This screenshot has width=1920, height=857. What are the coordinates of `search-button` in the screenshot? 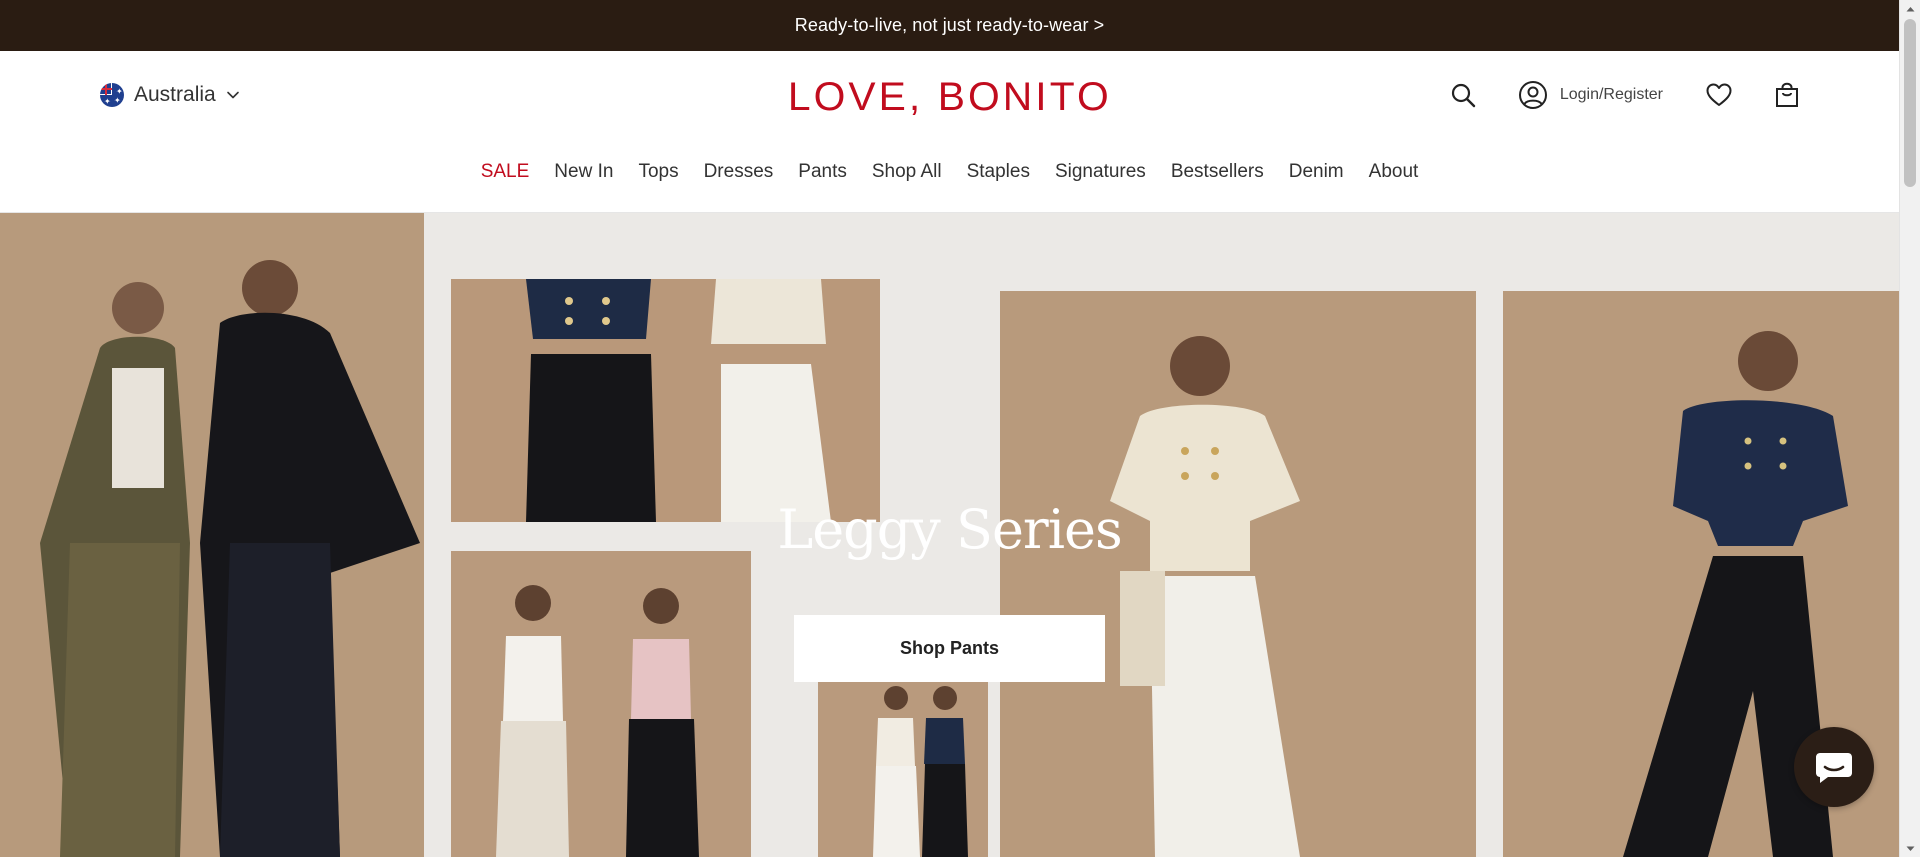 It's located at (1463, 95).